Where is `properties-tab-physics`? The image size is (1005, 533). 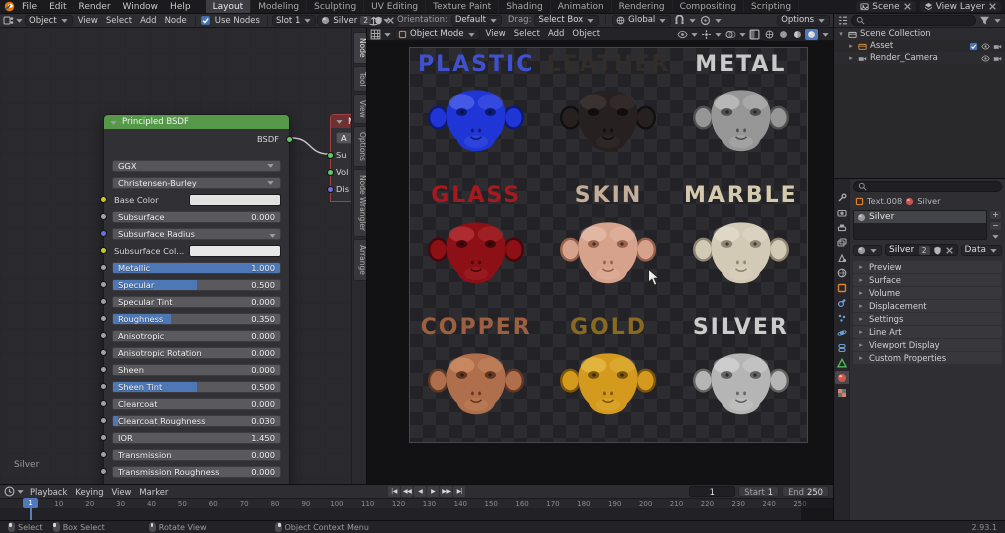
properties-tab-physics is located at coordinates (842, 332).